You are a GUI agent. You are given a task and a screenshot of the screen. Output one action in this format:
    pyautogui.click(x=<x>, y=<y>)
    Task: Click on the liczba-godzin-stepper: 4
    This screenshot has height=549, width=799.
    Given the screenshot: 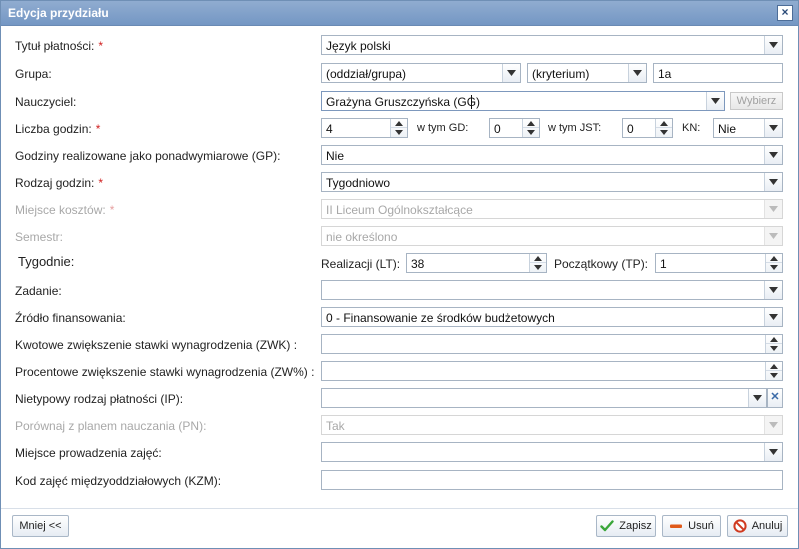 What is the action you would take?
    pyautogui.click(x=364, y=128)
    